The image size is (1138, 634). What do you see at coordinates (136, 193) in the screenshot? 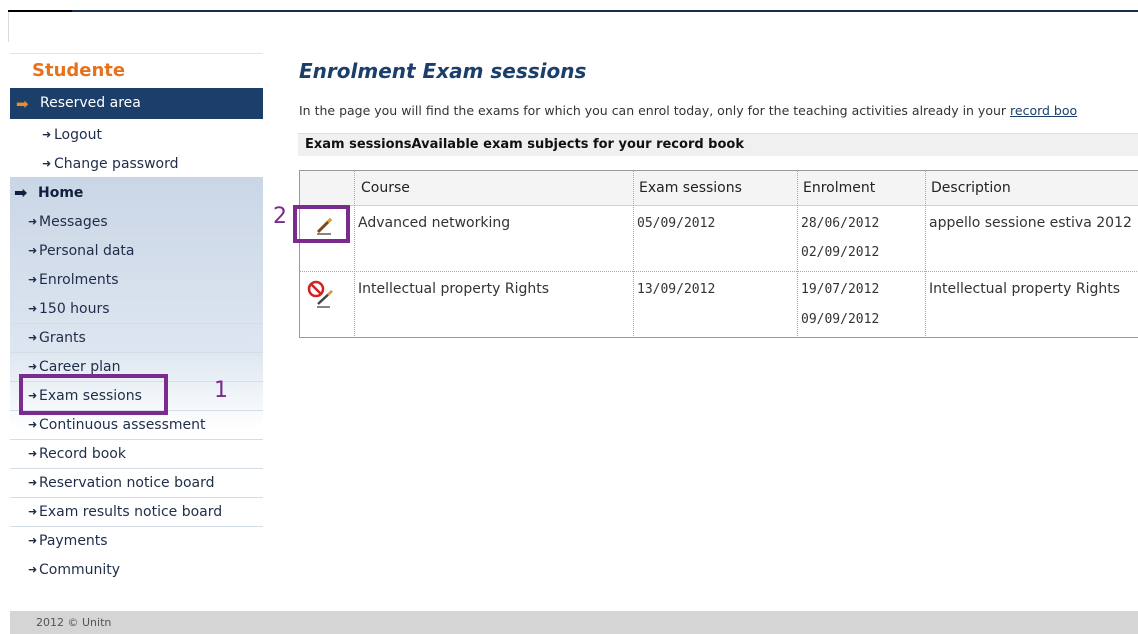
I see `sidebar-item-home: ➡ Home` at bounding box center [136, 193].